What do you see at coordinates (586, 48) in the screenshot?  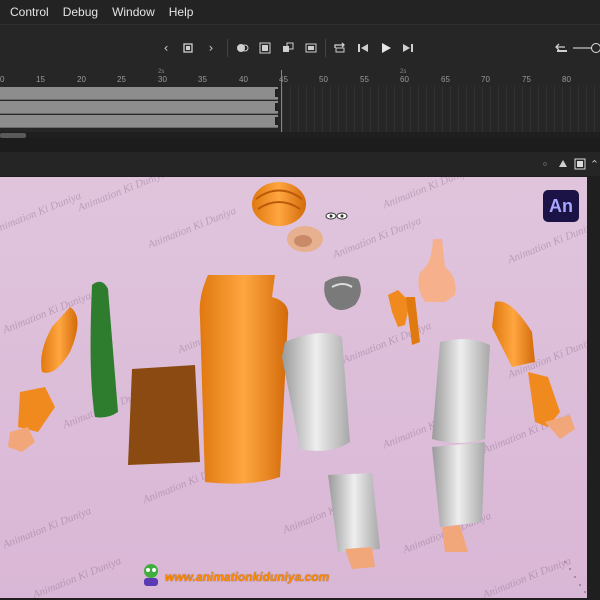 I see `zoom-slider` at bounding box center [586, 48].